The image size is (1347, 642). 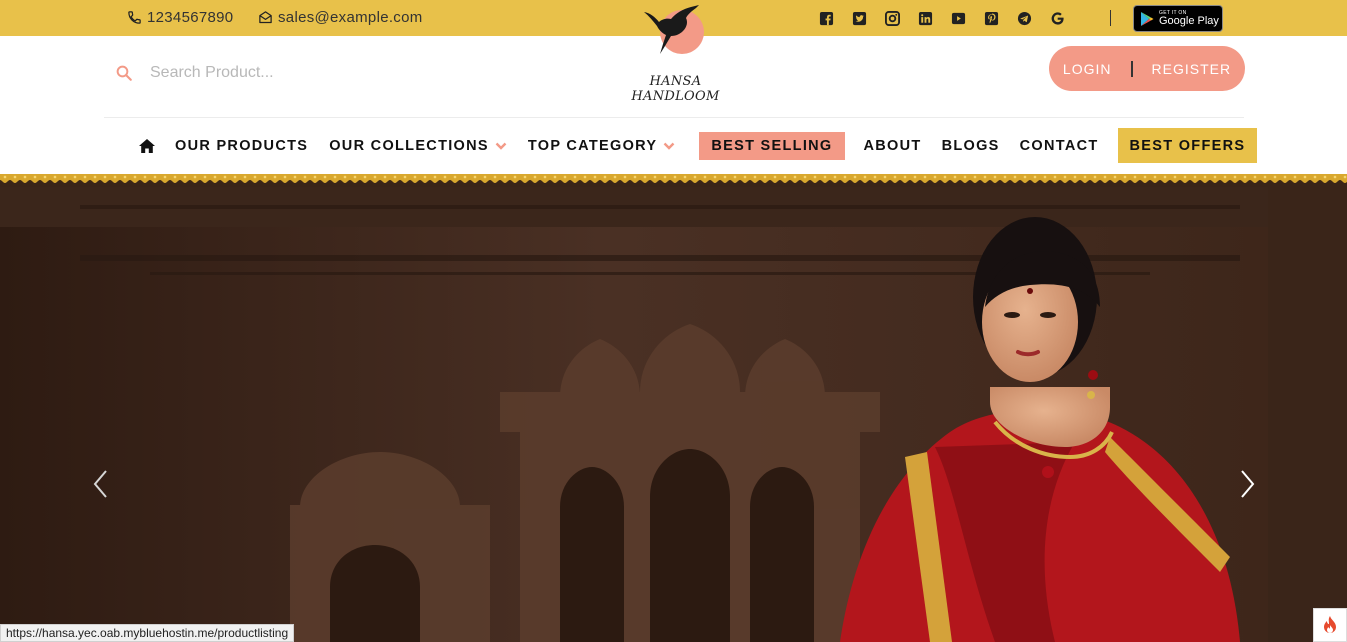 What do you see at coordinates (1024, 18) in the screenshot?
I see `telegram-icon` at bounding box center [1024, 18].